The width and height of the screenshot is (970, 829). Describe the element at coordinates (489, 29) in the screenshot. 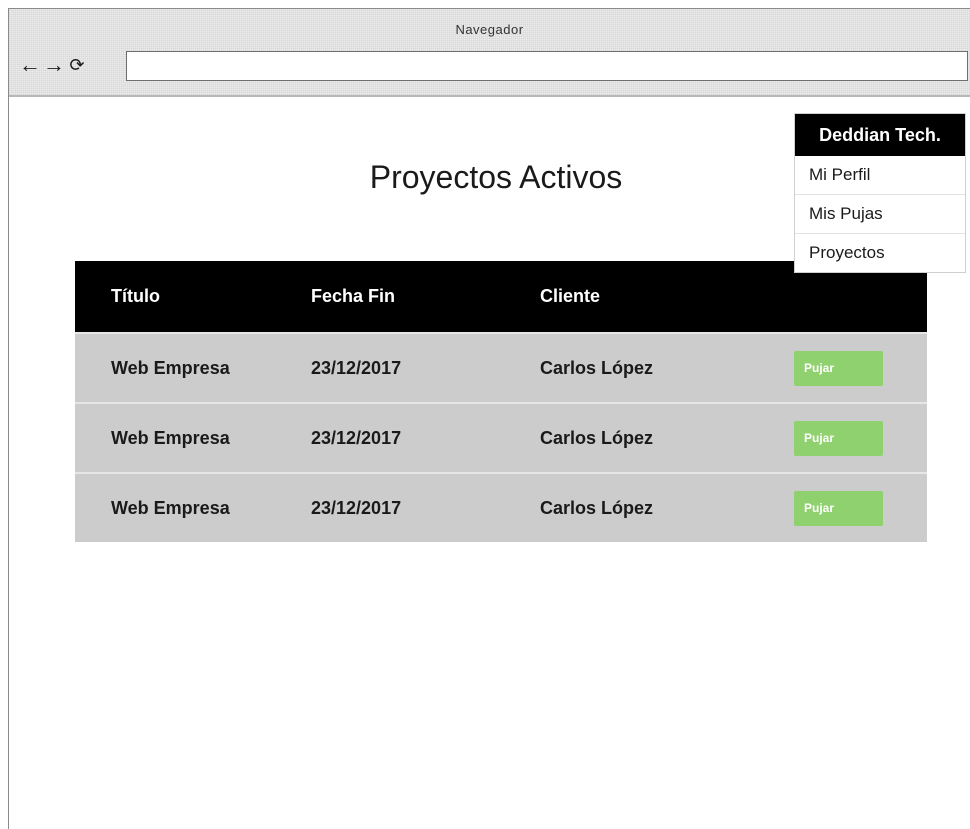

I see `window-title: Navegador` at that location.